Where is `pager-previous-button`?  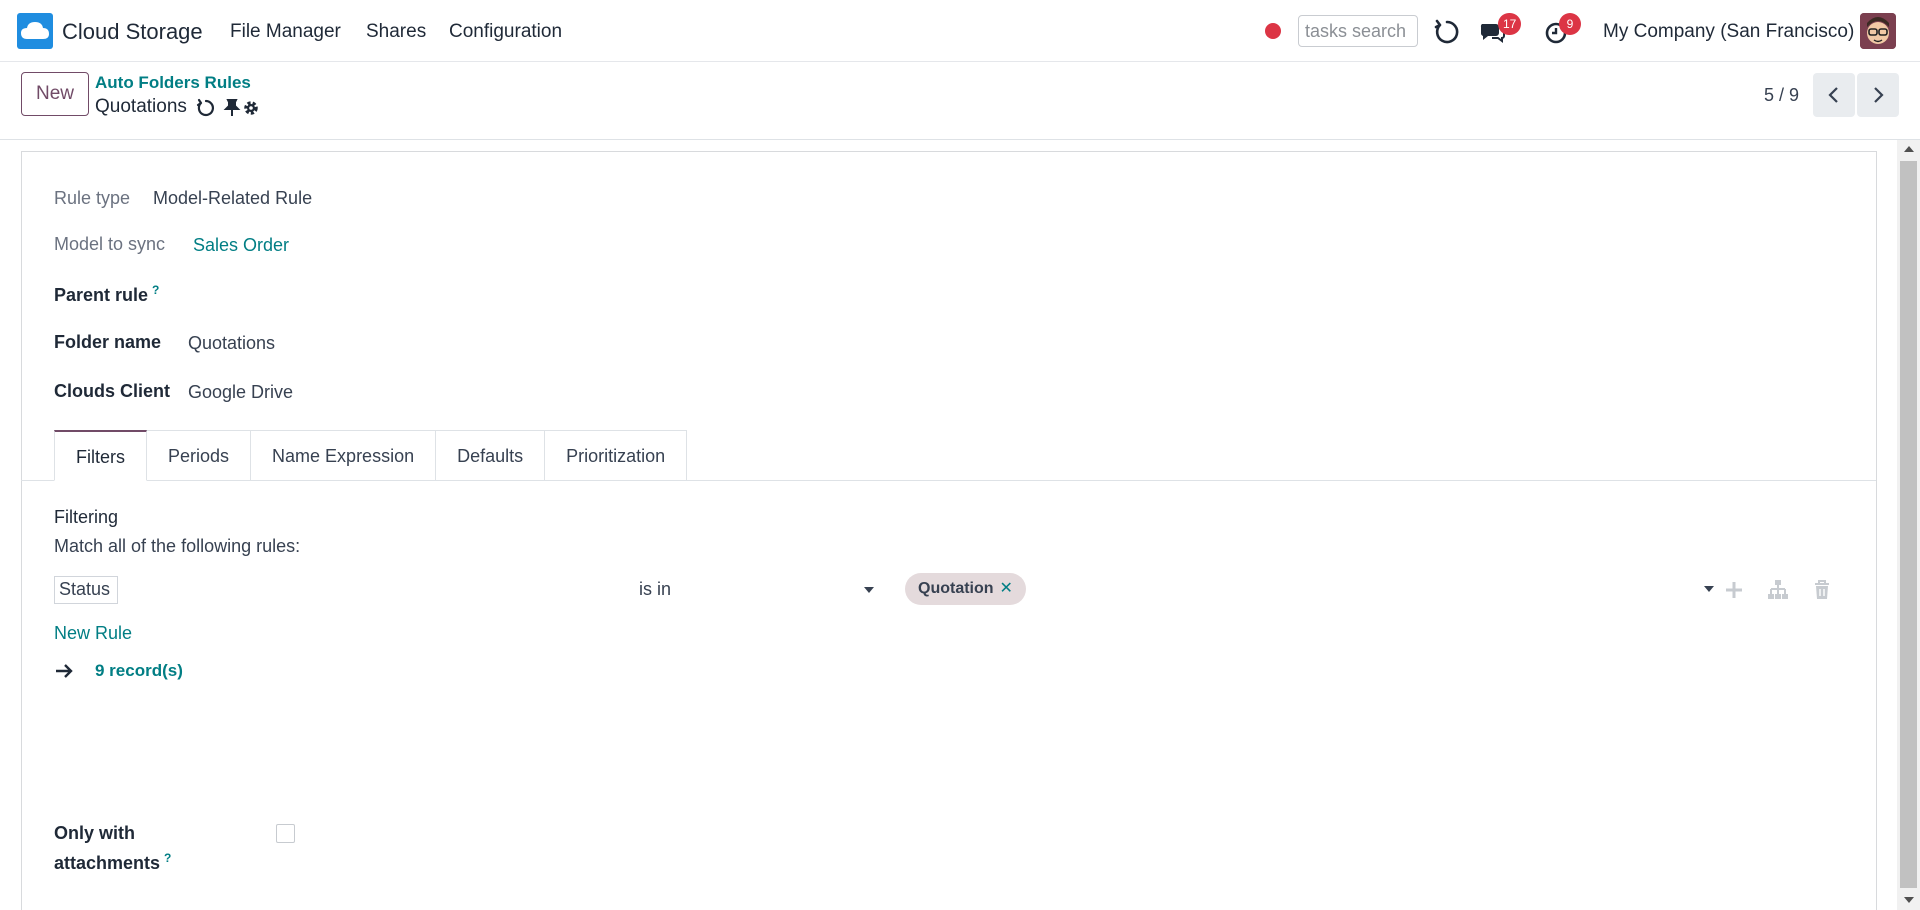
pager-previous-button is located at coordinates (1834, 95).